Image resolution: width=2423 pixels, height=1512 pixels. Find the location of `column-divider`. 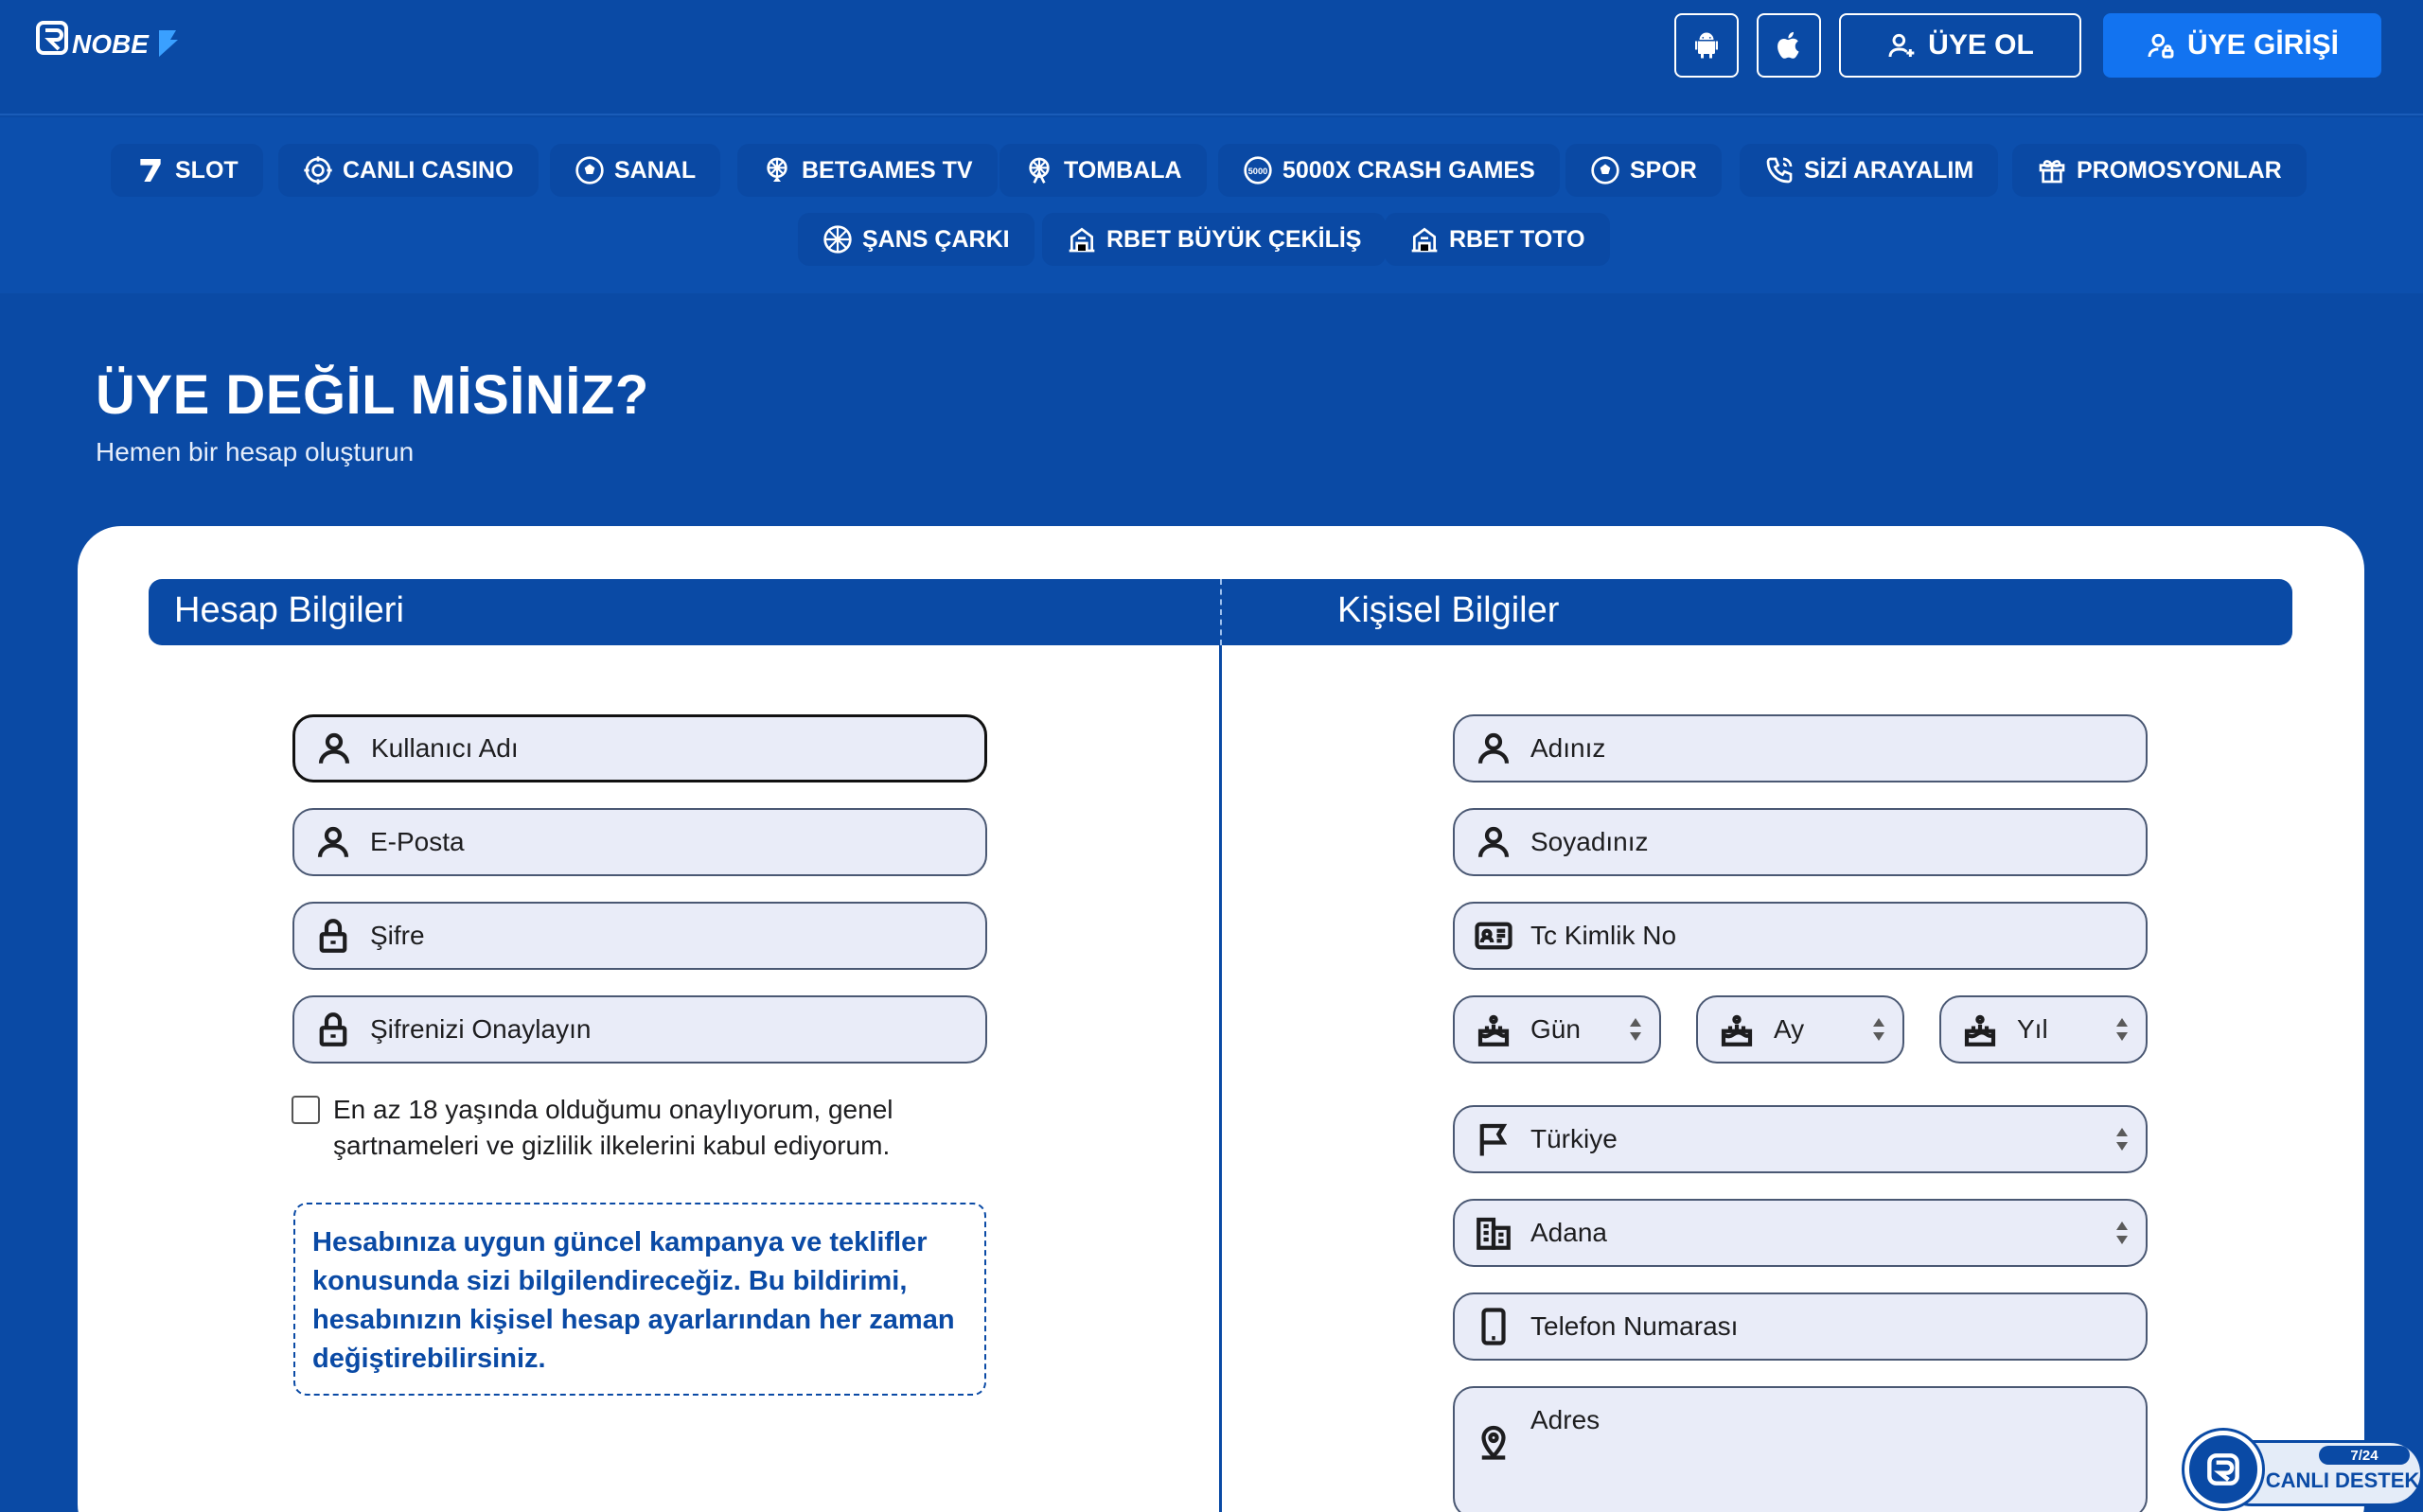

column-divider is located at coordinates (1220, 1078).